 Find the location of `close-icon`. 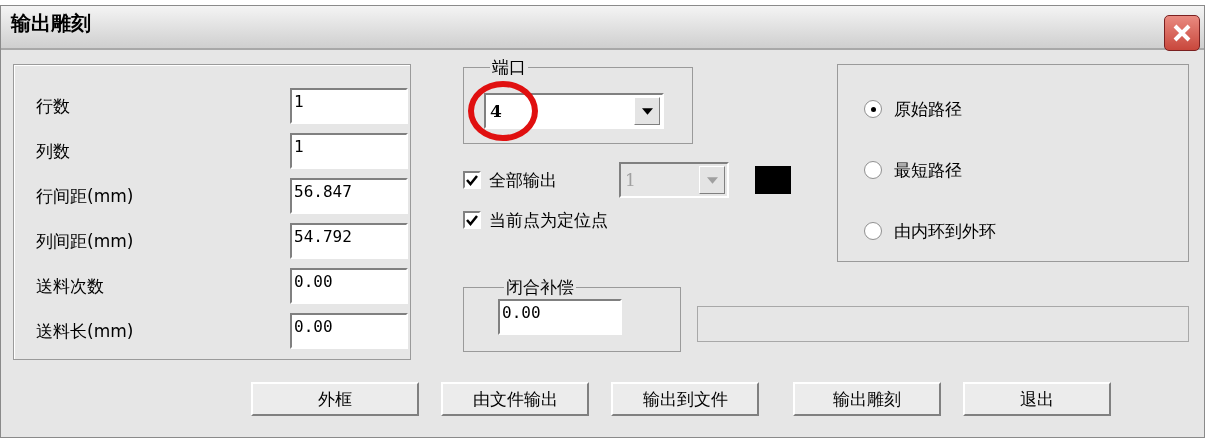

close-icon is located at coordinates (1182, 33).